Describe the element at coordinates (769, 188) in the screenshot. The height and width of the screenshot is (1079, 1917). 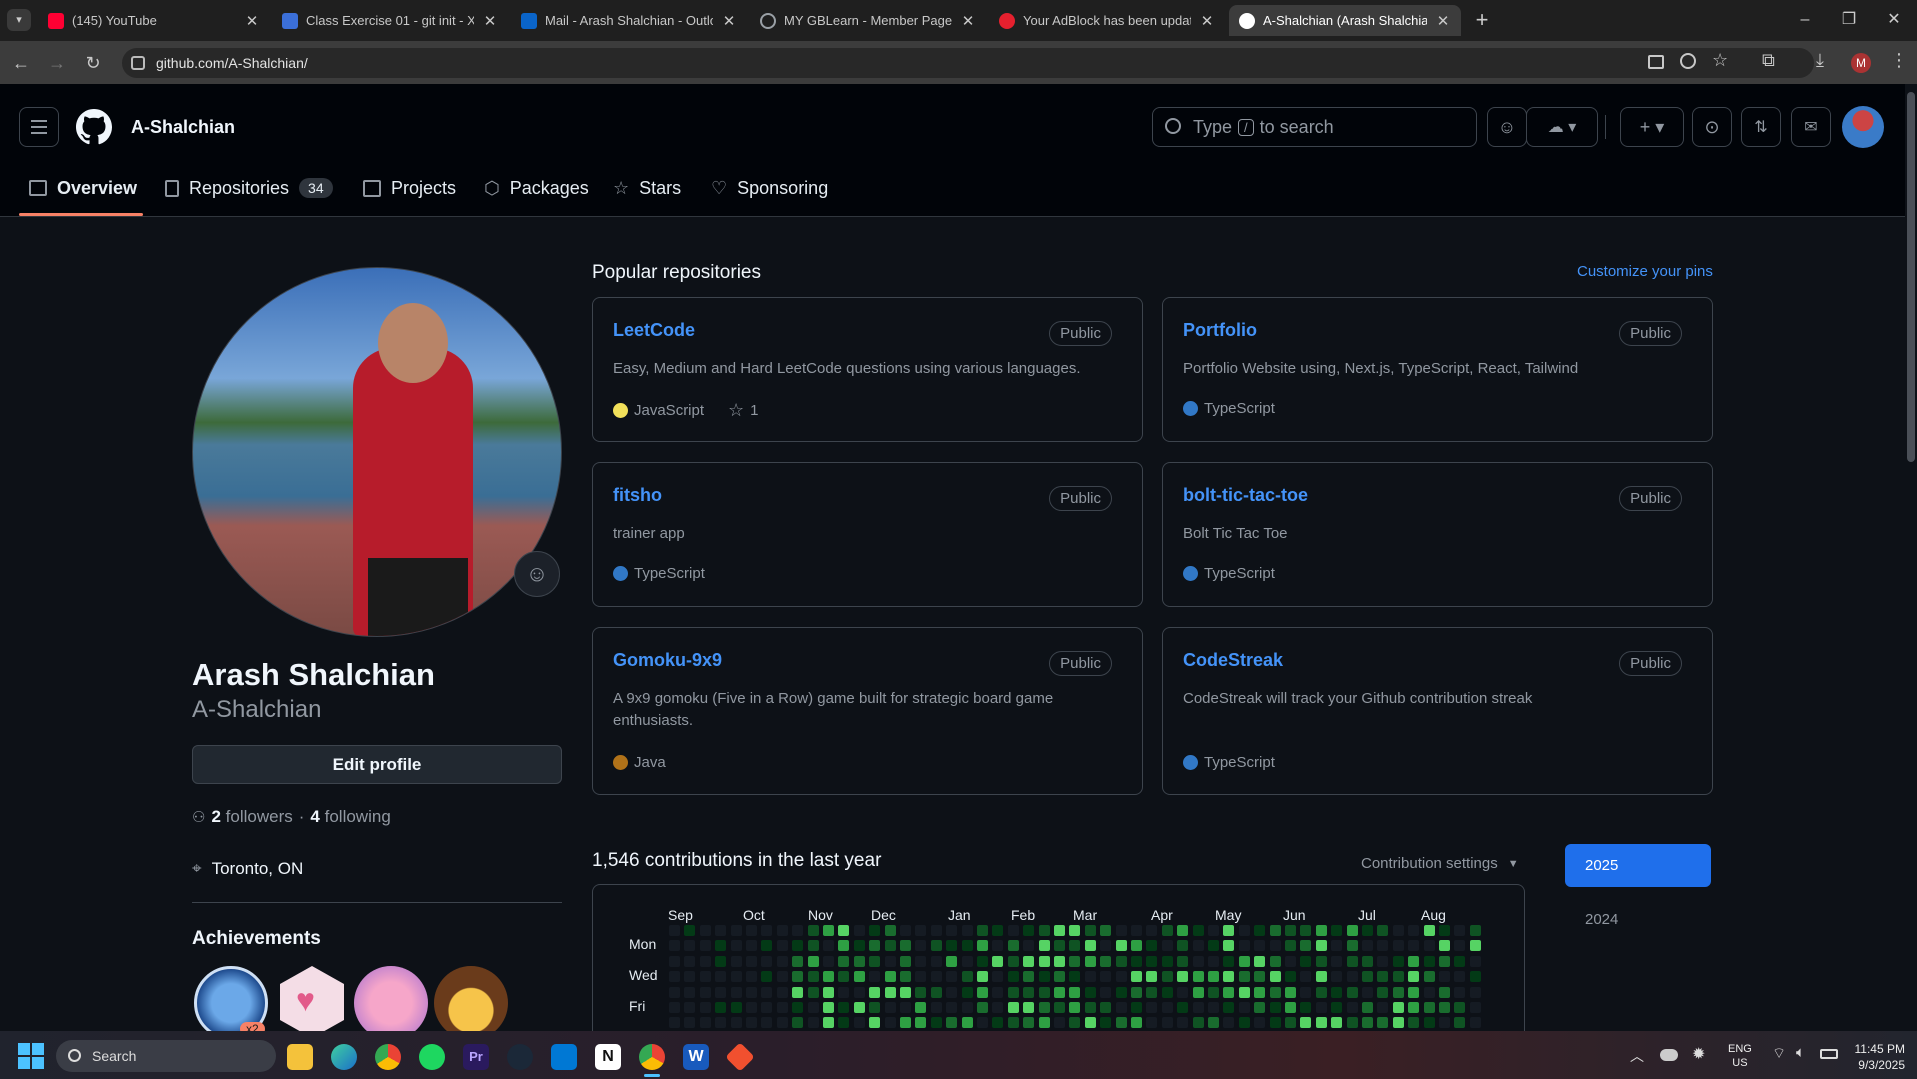
I see `tab-sponsoring: ♡ Sponsoring` at that location.